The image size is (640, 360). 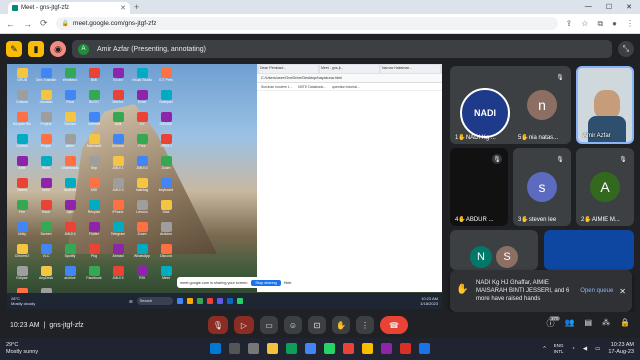 I want to click on task-view-icon, so click(x=253, y=348).